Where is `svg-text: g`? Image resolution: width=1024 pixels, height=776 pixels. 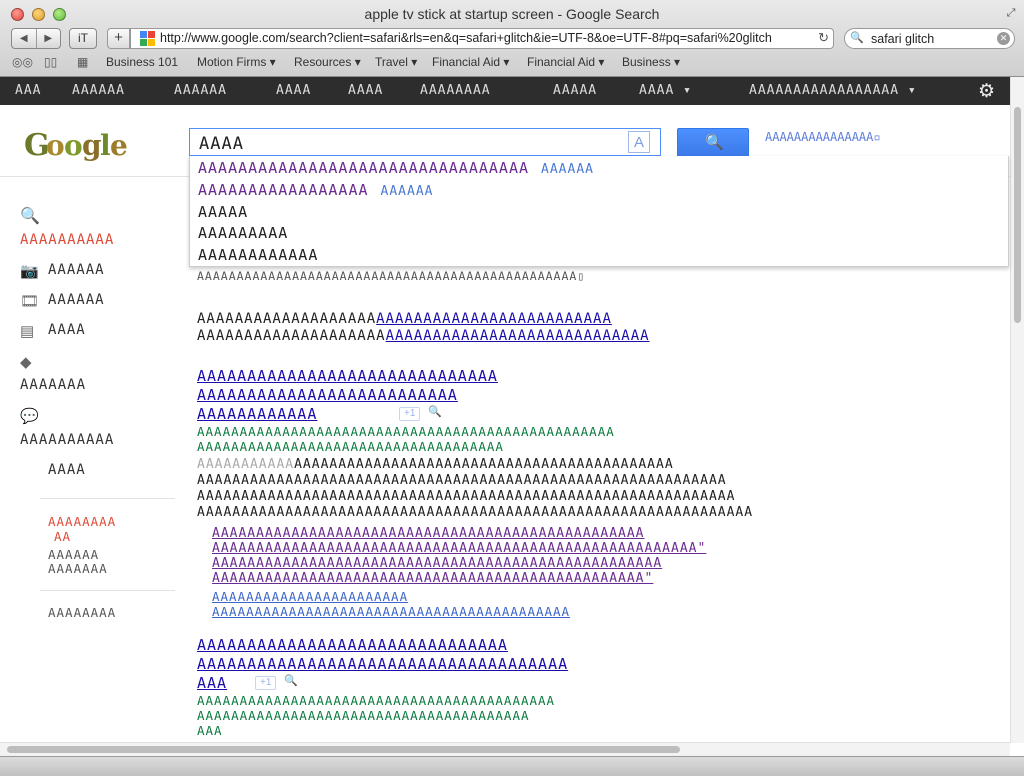
svg-text: g is located at coordinates (92, 145).